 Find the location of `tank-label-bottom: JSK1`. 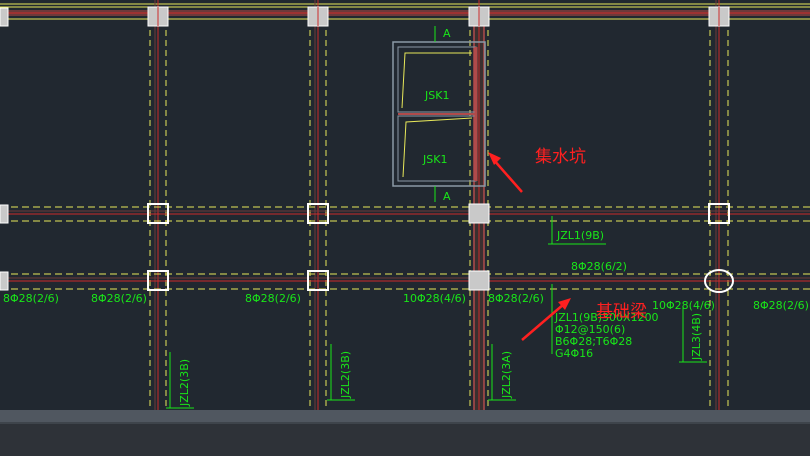

tank-label-bottom: JSK1 is located at coordinates (434, 159).